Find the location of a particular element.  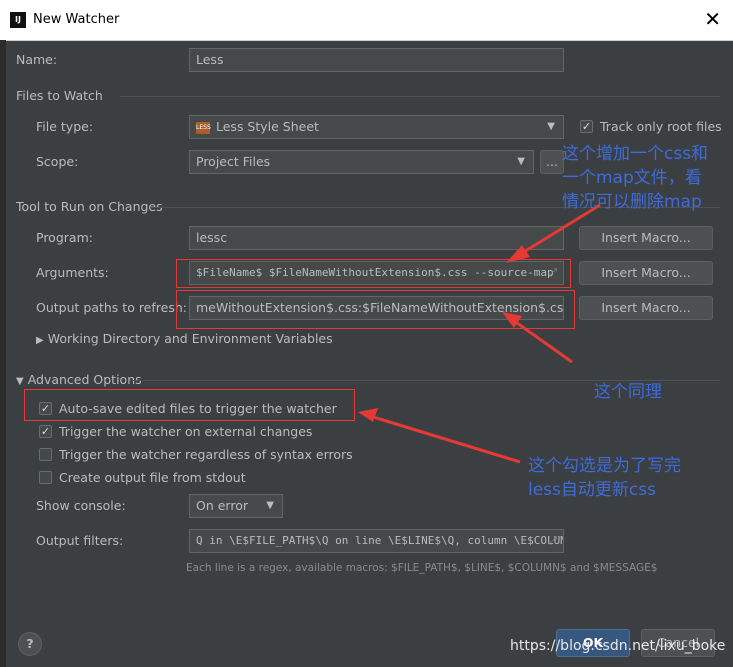

annotation-text: 一个map文件，看 is located at coordinates (632, 178).